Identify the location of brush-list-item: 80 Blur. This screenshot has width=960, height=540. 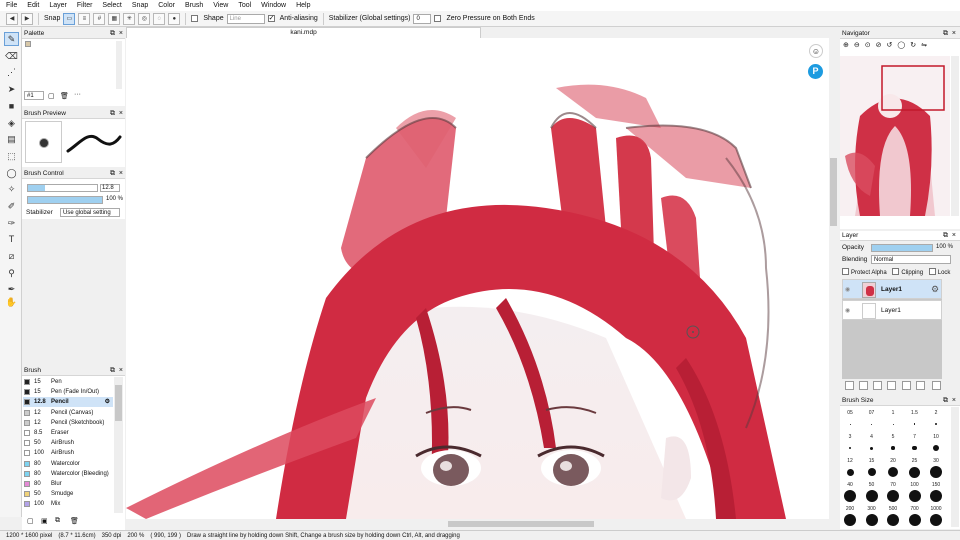
(68, 484).